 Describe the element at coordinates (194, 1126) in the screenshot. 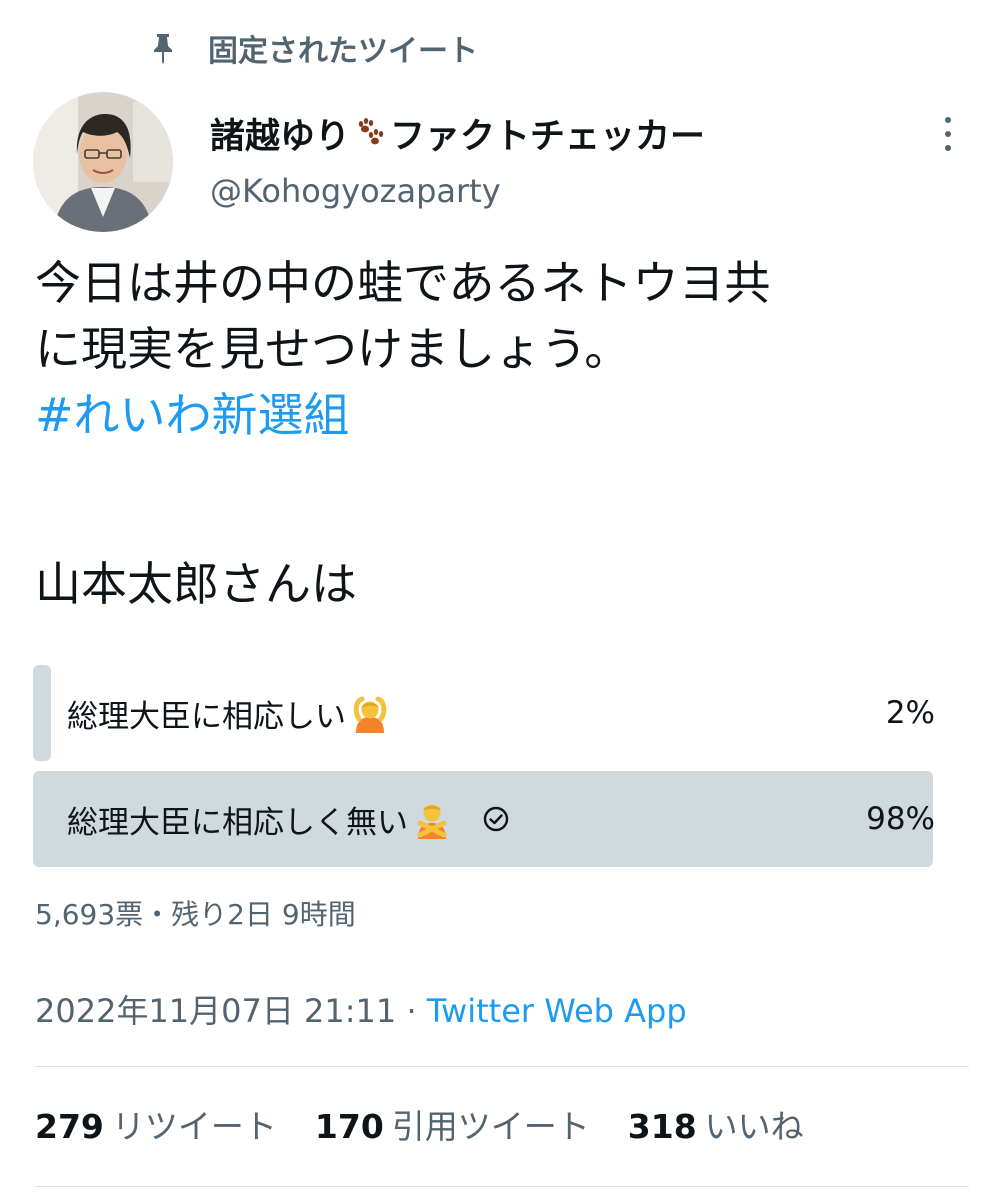

I see `stat-label: リツイート` at that location.